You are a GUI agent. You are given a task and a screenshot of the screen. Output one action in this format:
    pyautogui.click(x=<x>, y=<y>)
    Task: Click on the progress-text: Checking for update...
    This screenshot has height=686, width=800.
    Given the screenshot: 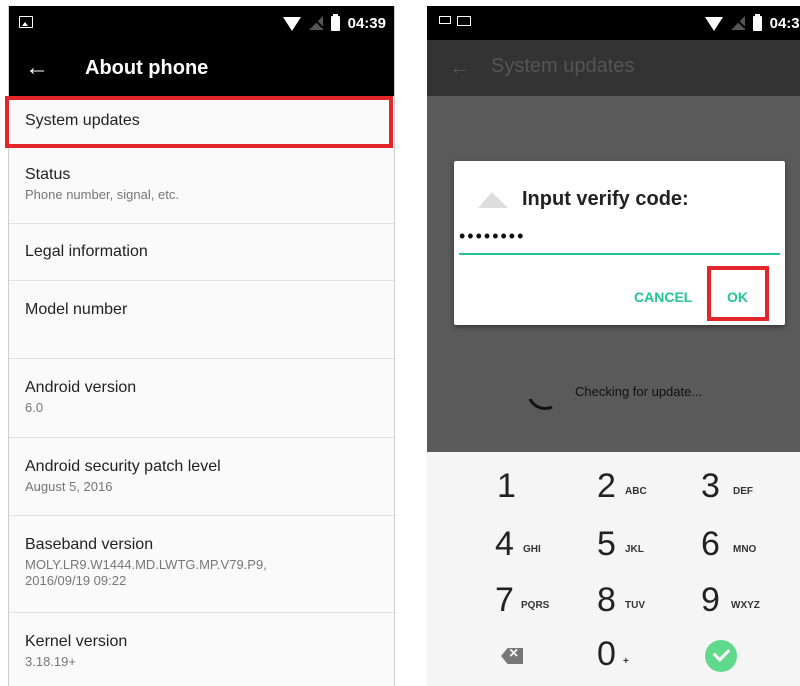 What is the action you would take?
    pyautogui.click(x=639, y=391)
    